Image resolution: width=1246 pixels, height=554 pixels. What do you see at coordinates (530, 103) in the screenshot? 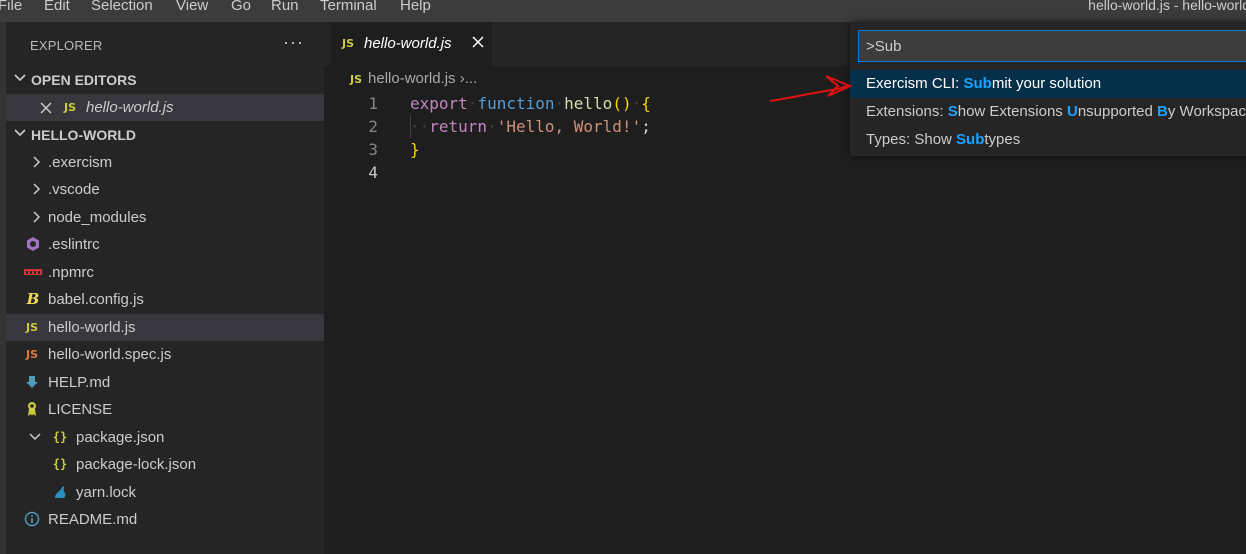
I see `line-source: export·function·hello()·{` at bounding box center [530, 103].